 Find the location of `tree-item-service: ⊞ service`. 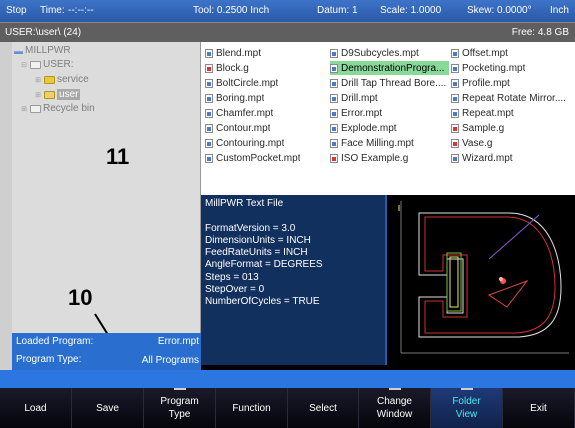

tree-item-service: ⊞ service is located at coordinates (61, 79).